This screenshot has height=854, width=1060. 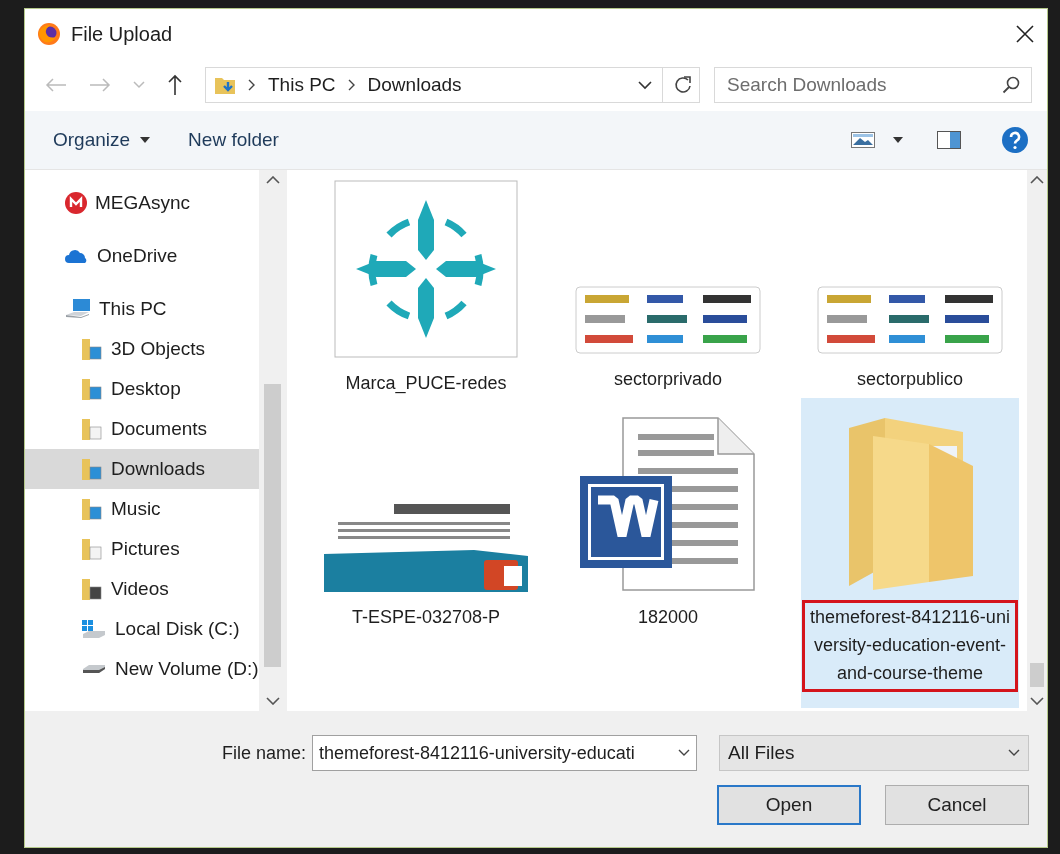 I want to click on help-icon, so click(x=1015, y=140).